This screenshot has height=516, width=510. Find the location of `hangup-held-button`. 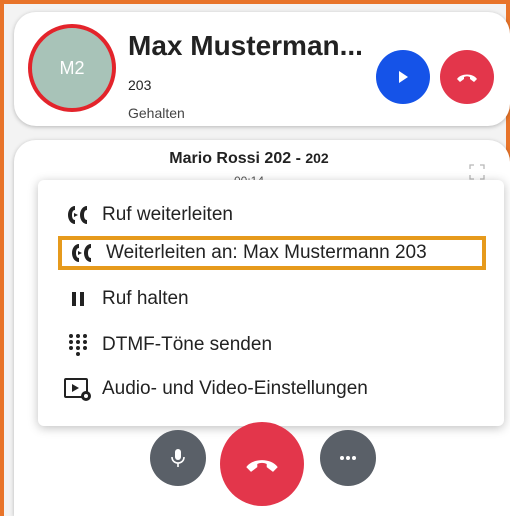

hangup-held-button is located at coordinates (467, 77).